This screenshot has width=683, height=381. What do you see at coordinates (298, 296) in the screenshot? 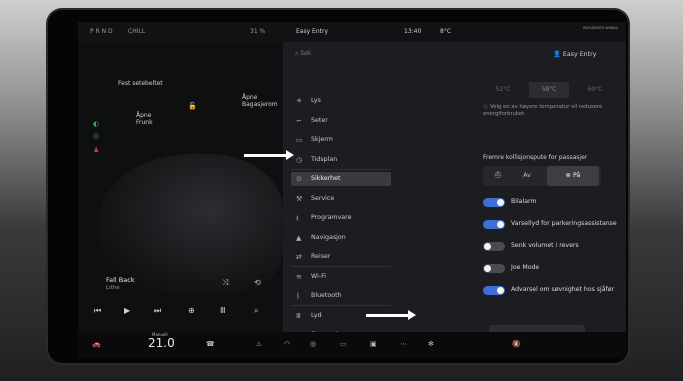
I see `bluetooth-icon: ᛒ` at bounding box center [298, 296].